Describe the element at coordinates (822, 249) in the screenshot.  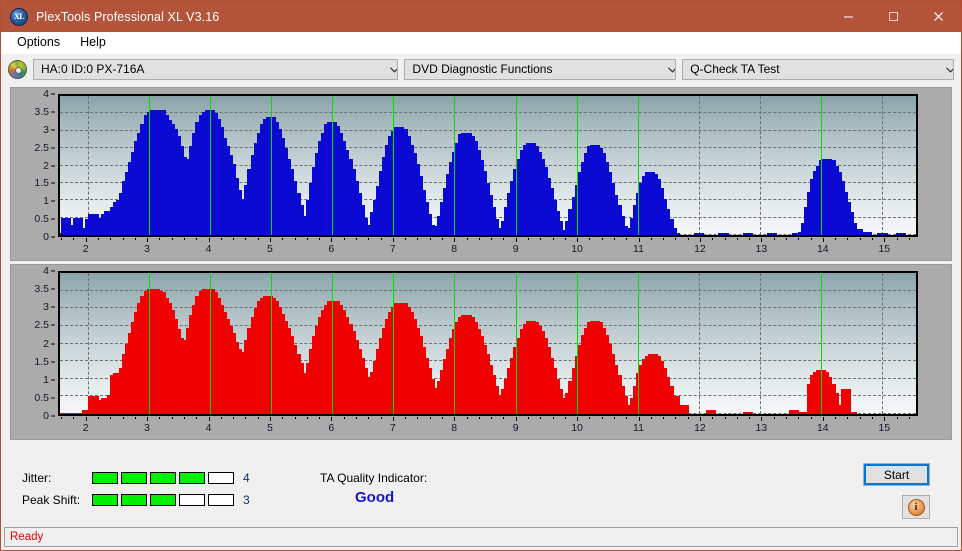
I see `x-axis-tick-label: 14` at that location.